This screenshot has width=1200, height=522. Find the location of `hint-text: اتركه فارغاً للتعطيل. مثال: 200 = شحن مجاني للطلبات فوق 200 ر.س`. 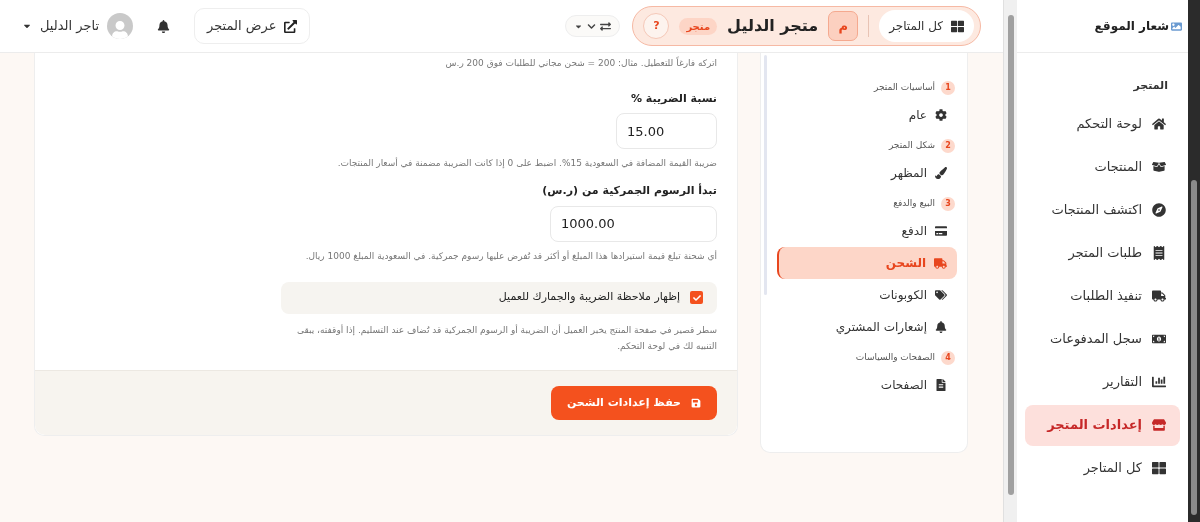

hint-text: اتركه فارغاً للتعطيل. مثال: 200 = شحن مجاني للطلبات فوق 200 ر.س is located at coordinates (580, 63).